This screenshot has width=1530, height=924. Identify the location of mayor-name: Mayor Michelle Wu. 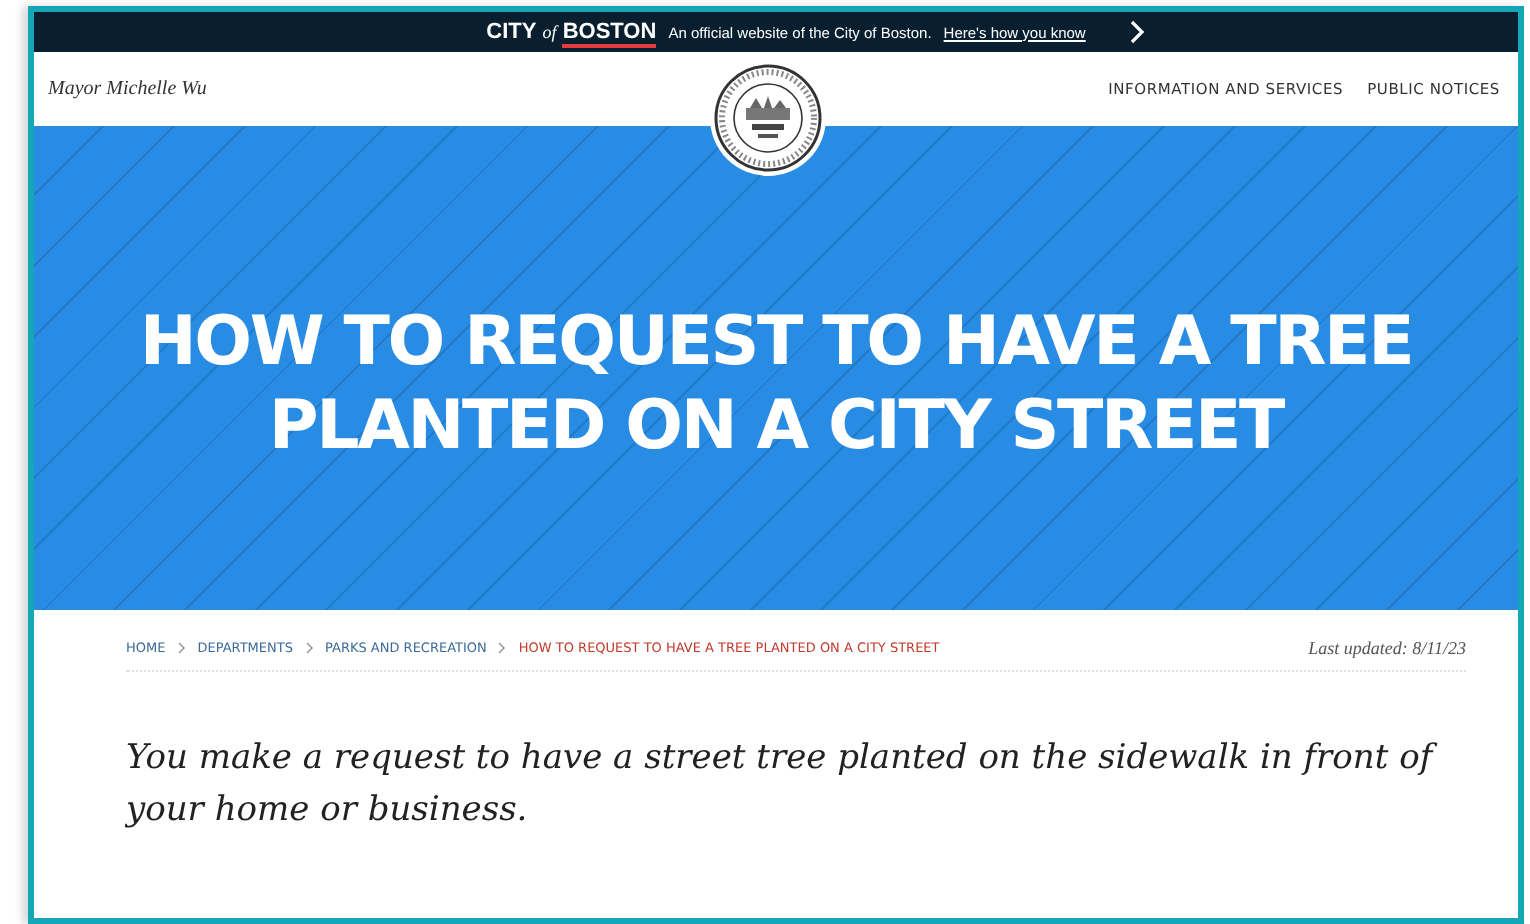
(127, 89).